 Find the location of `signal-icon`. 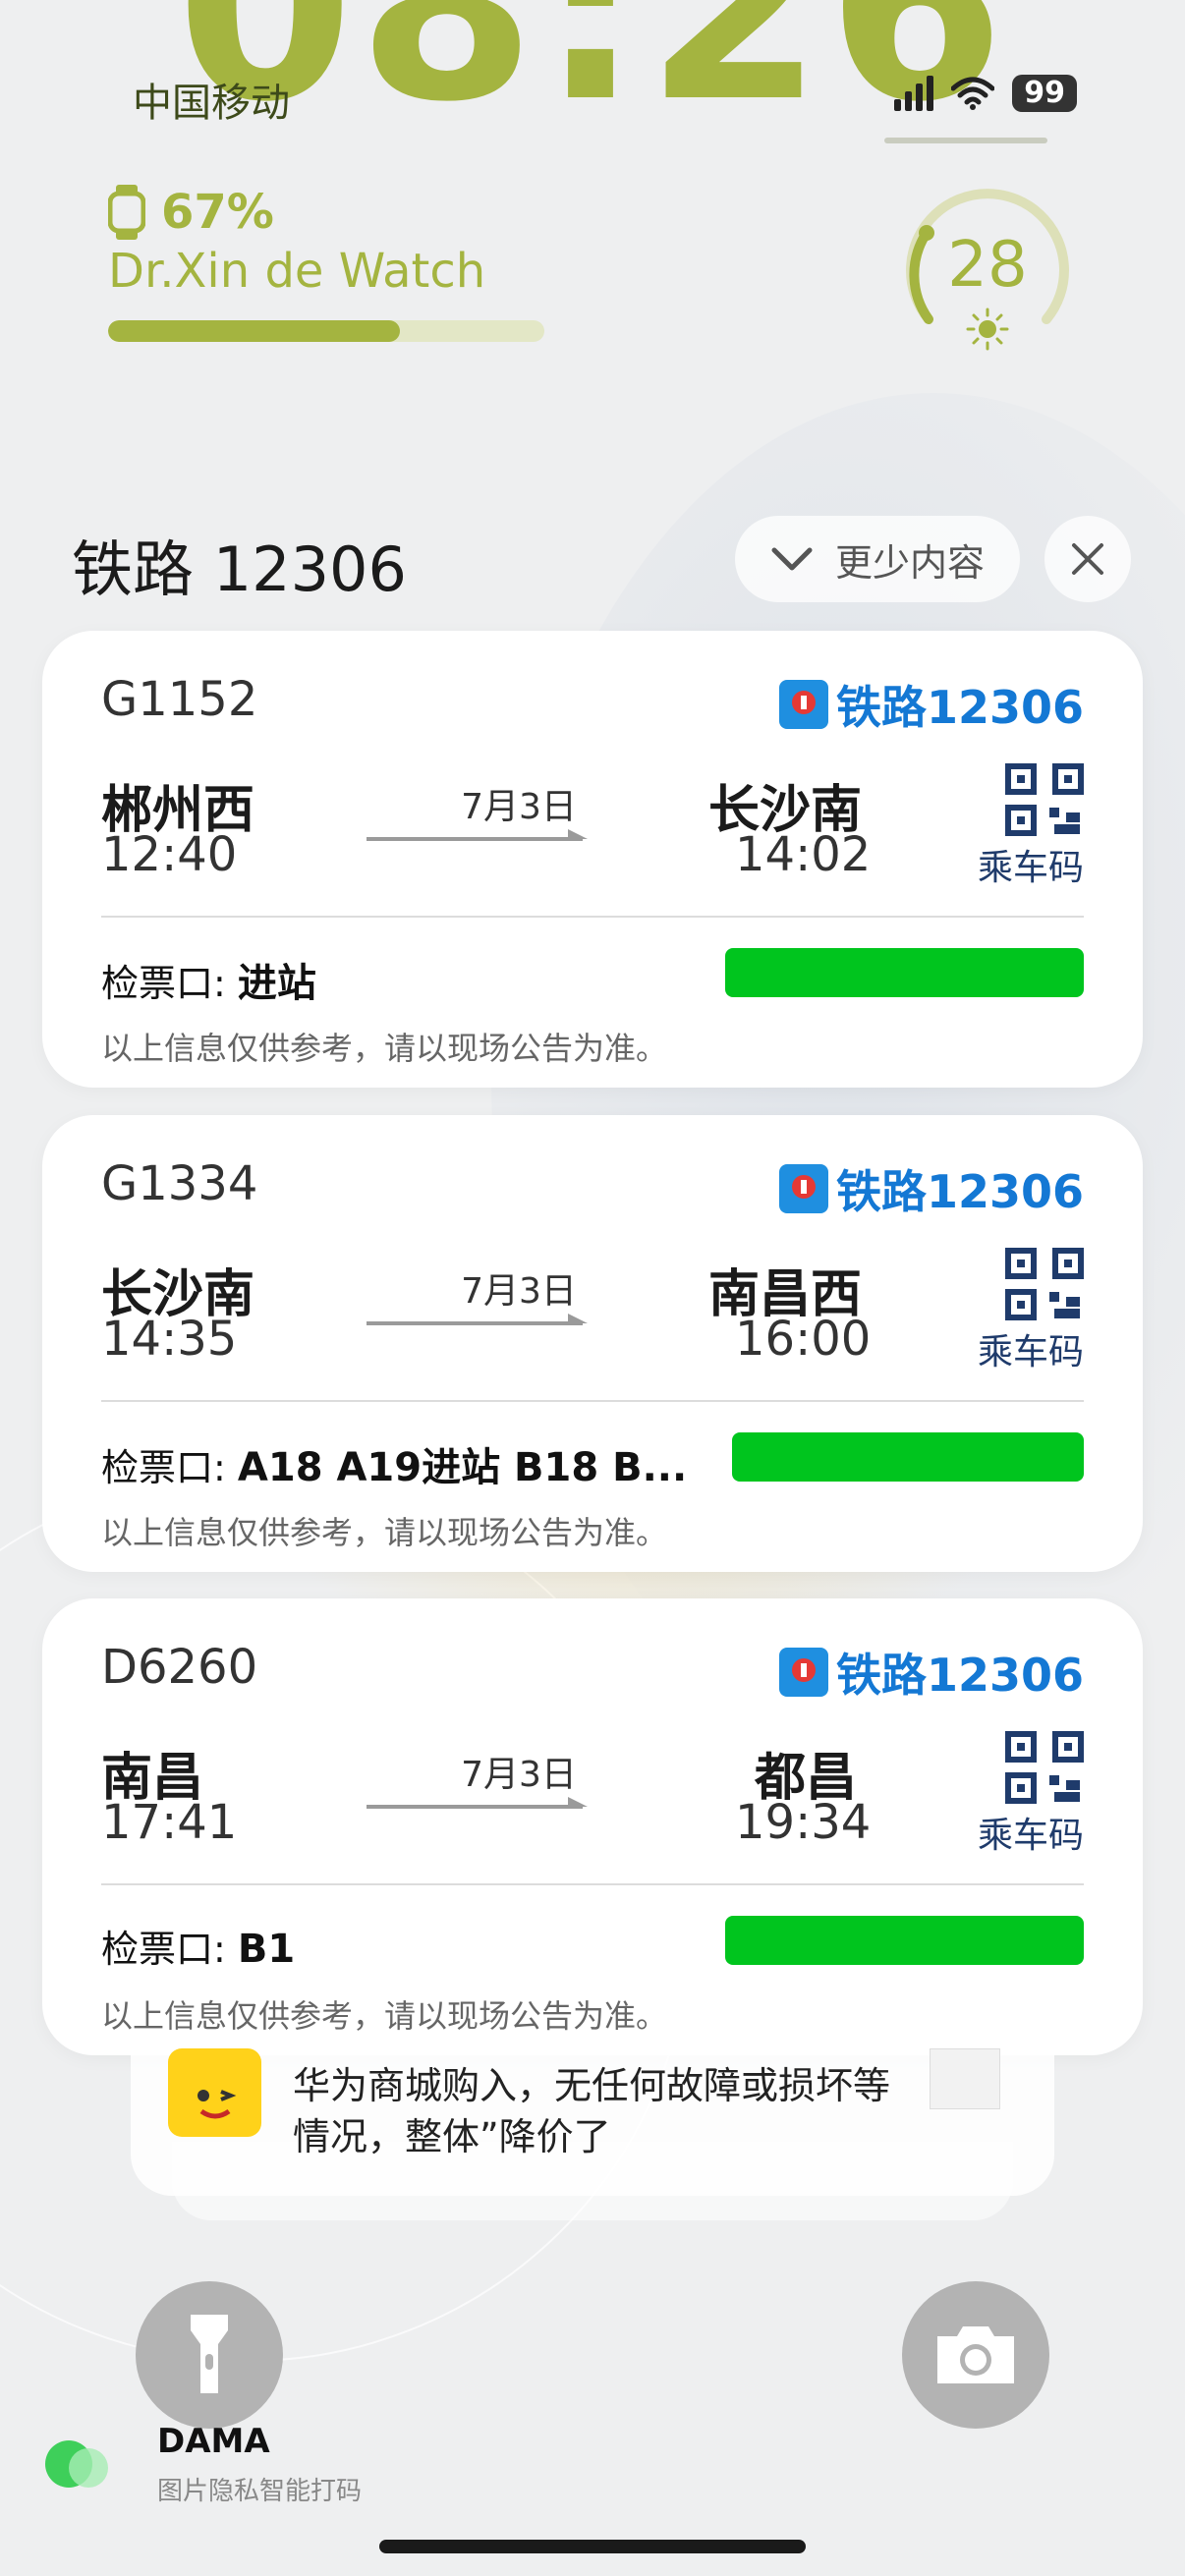

signal-icon is located at coordinates (914, 93).